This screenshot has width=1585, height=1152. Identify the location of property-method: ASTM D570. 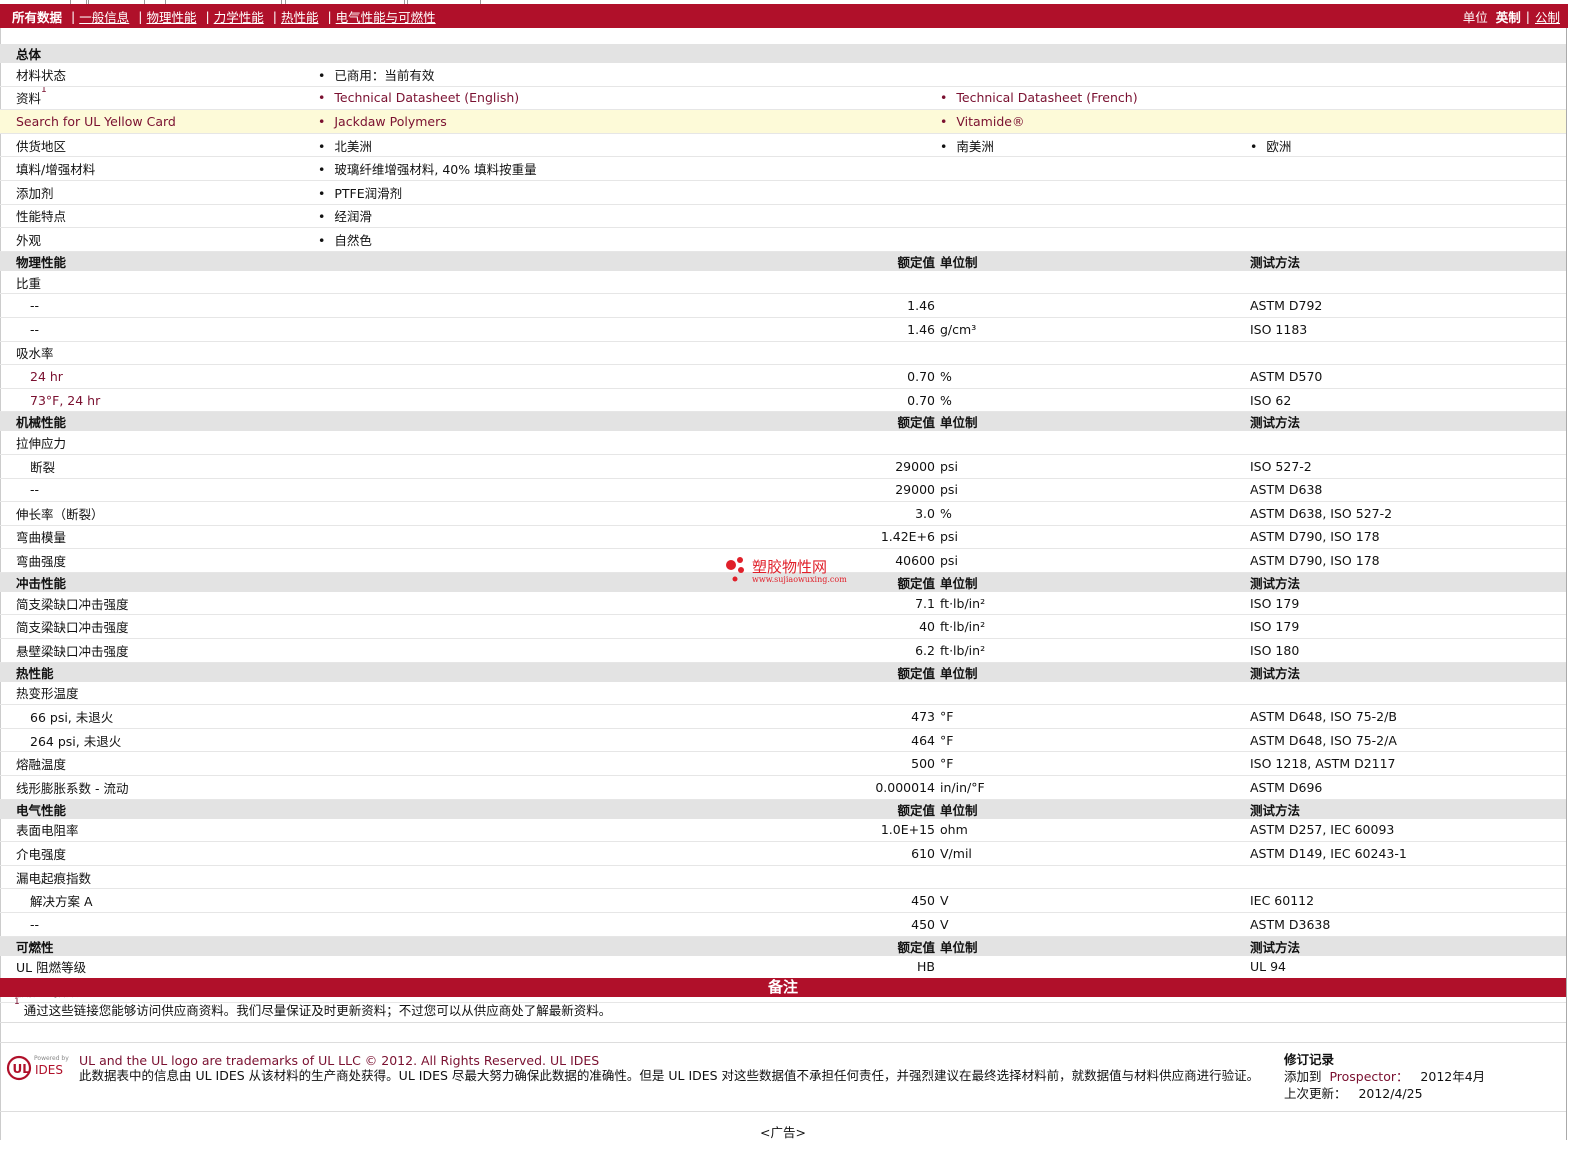
(1408, 376).